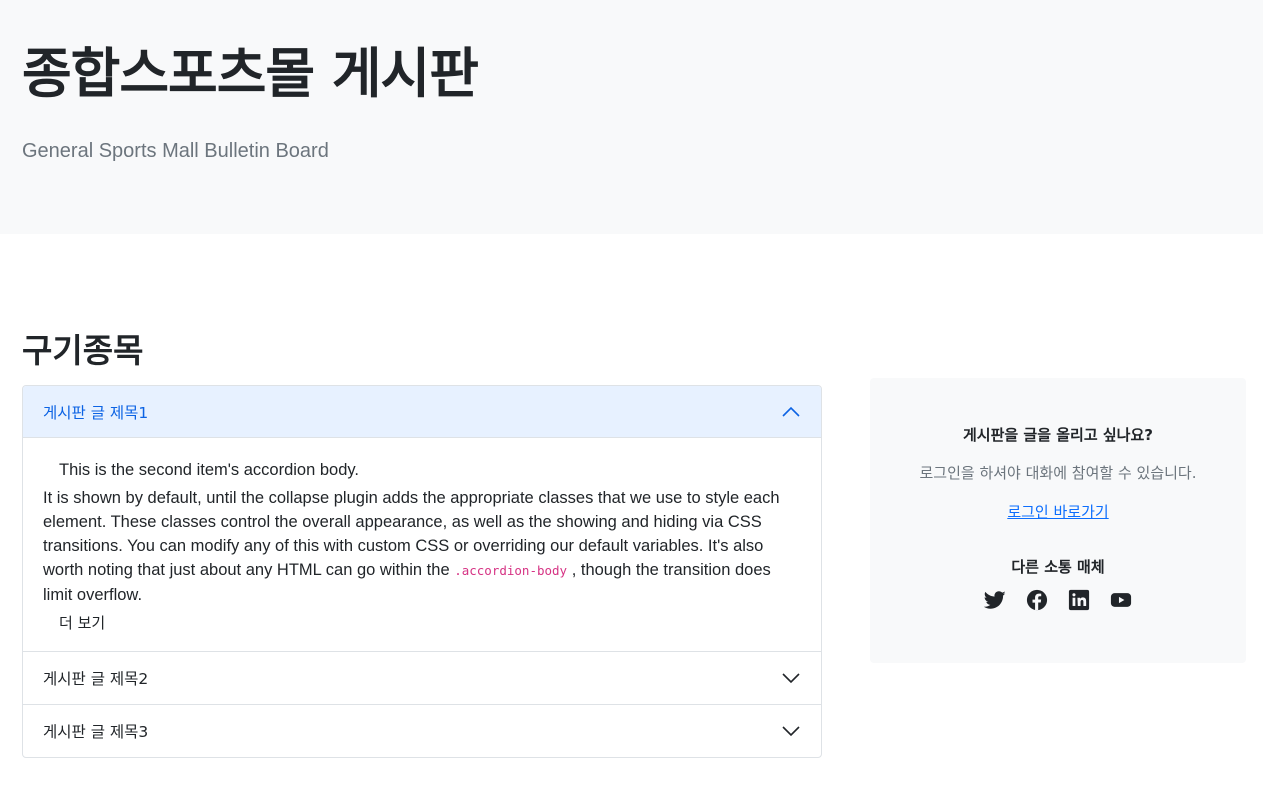 This screenshot has height=810, width=1263. I want to click on accordion-title: 게시판 글 제목2, so click(96, 679).